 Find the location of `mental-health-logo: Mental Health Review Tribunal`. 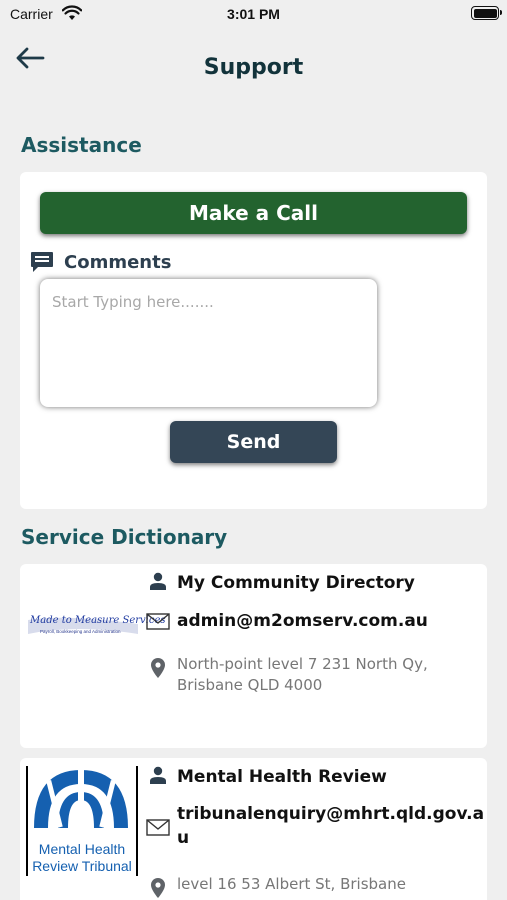

mental-health-logo: Mental Health Review Tribunal is located at coordinates (82, 821).